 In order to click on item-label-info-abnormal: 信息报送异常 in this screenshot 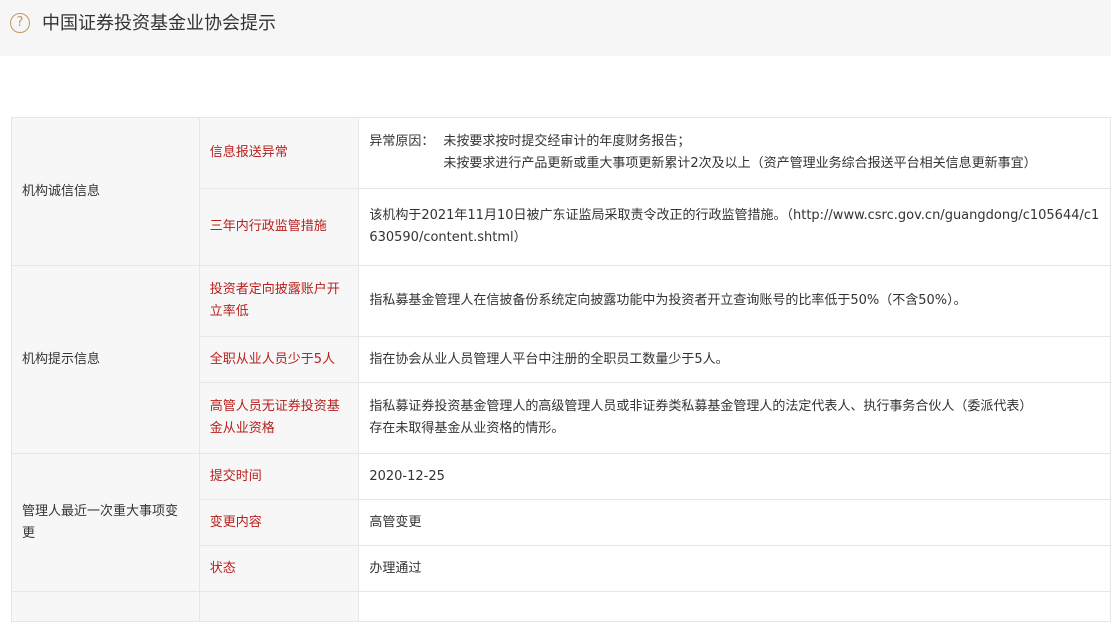, I will do `click(279, 153)`.